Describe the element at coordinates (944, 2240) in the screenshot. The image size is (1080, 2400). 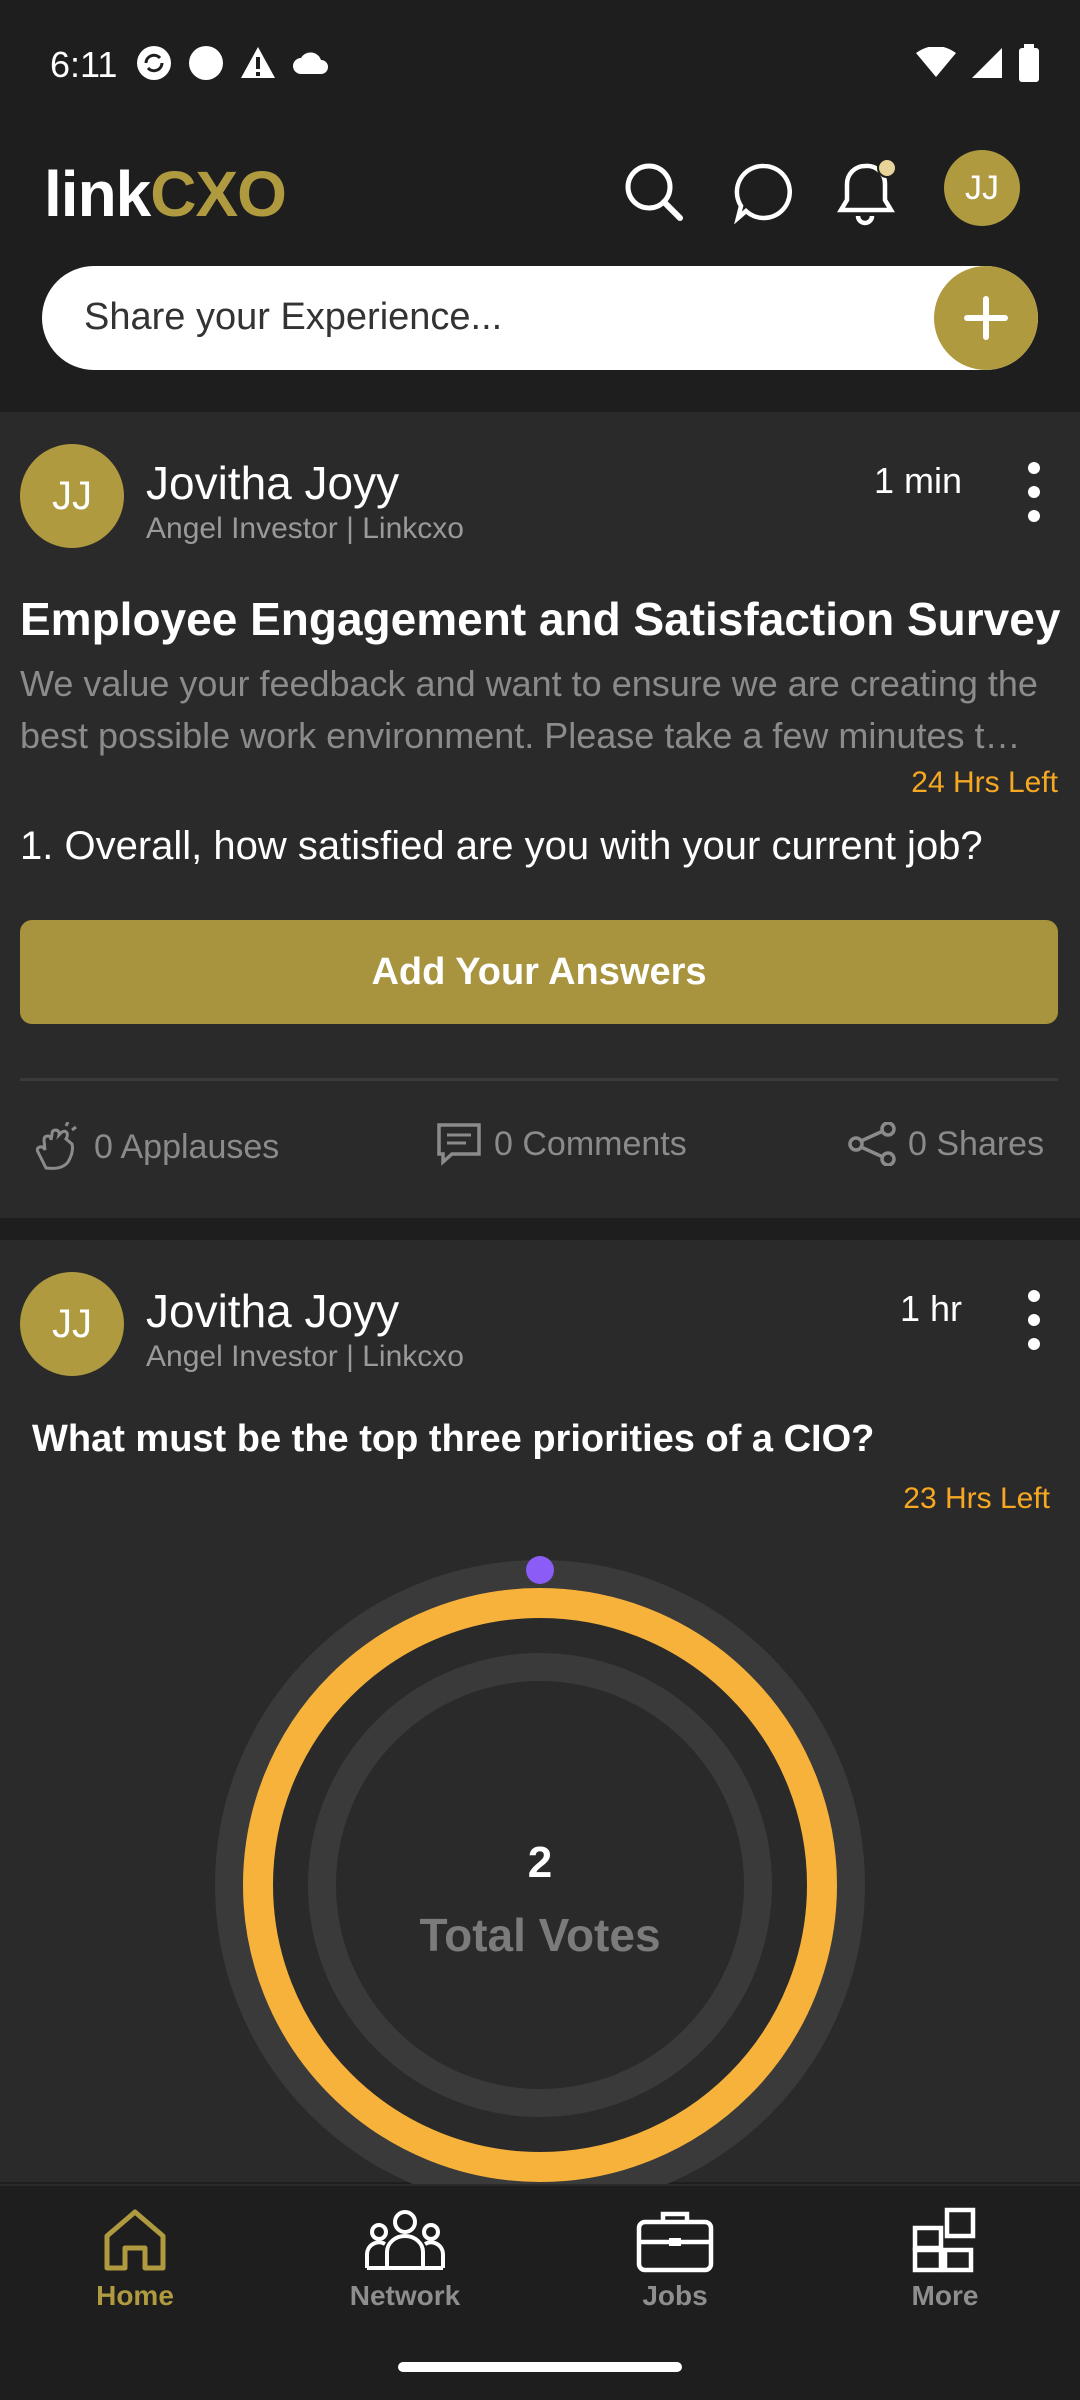
I see `grid-icon` at that location.